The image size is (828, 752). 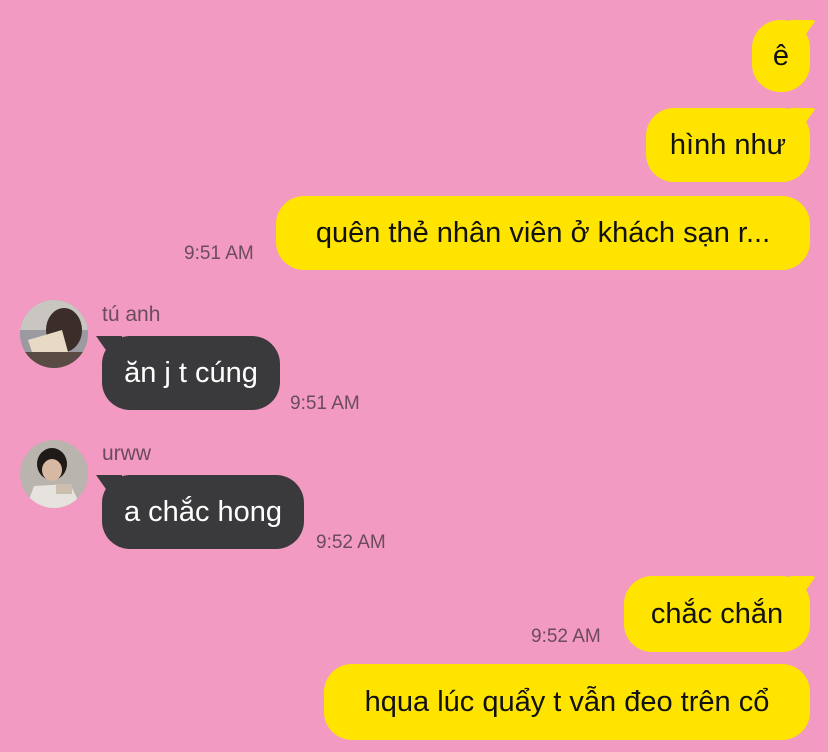 What do you see at coordinates (127, 453) in the screenshot?
I see `sender-name: urww` at bounding box center [127, 453].